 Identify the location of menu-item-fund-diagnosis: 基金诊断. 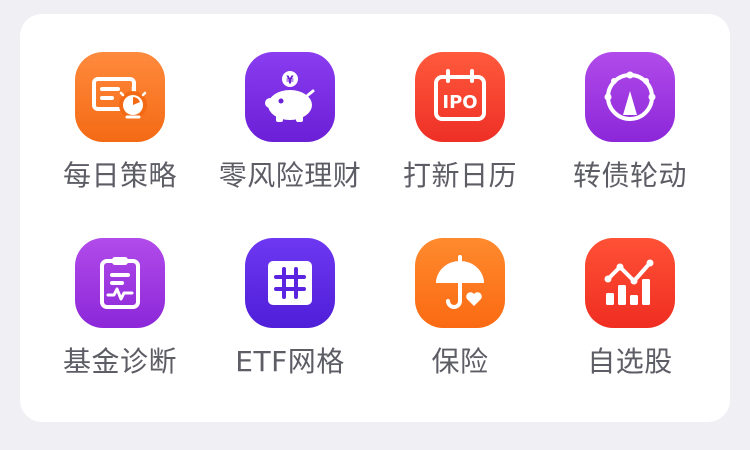
(120, 289).